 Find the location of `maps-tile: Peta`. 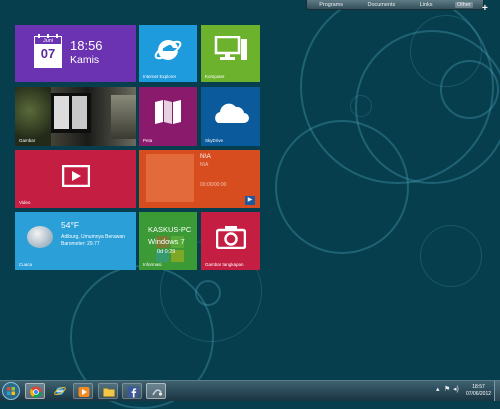

maps-tile: Peta is located at coordinates (168, 116).